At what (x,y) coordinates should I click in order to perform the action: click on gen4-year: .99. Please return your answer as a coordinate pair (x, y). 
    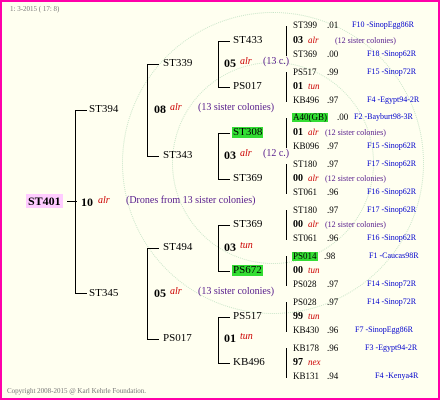
    Looking at the image, I should click on (333, 72).